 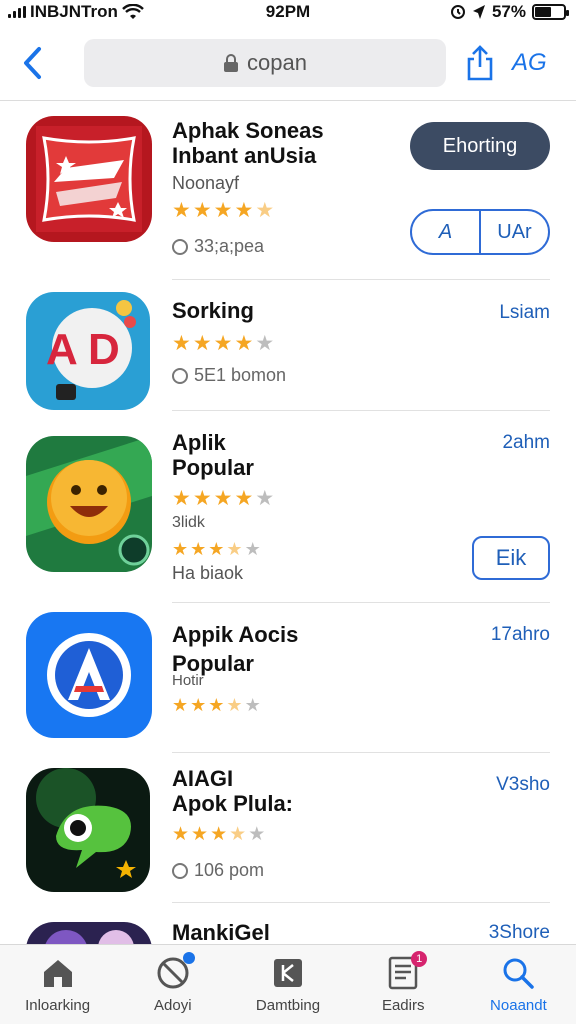 I want to click on badge-count: 1, so click(x=419, y=959).